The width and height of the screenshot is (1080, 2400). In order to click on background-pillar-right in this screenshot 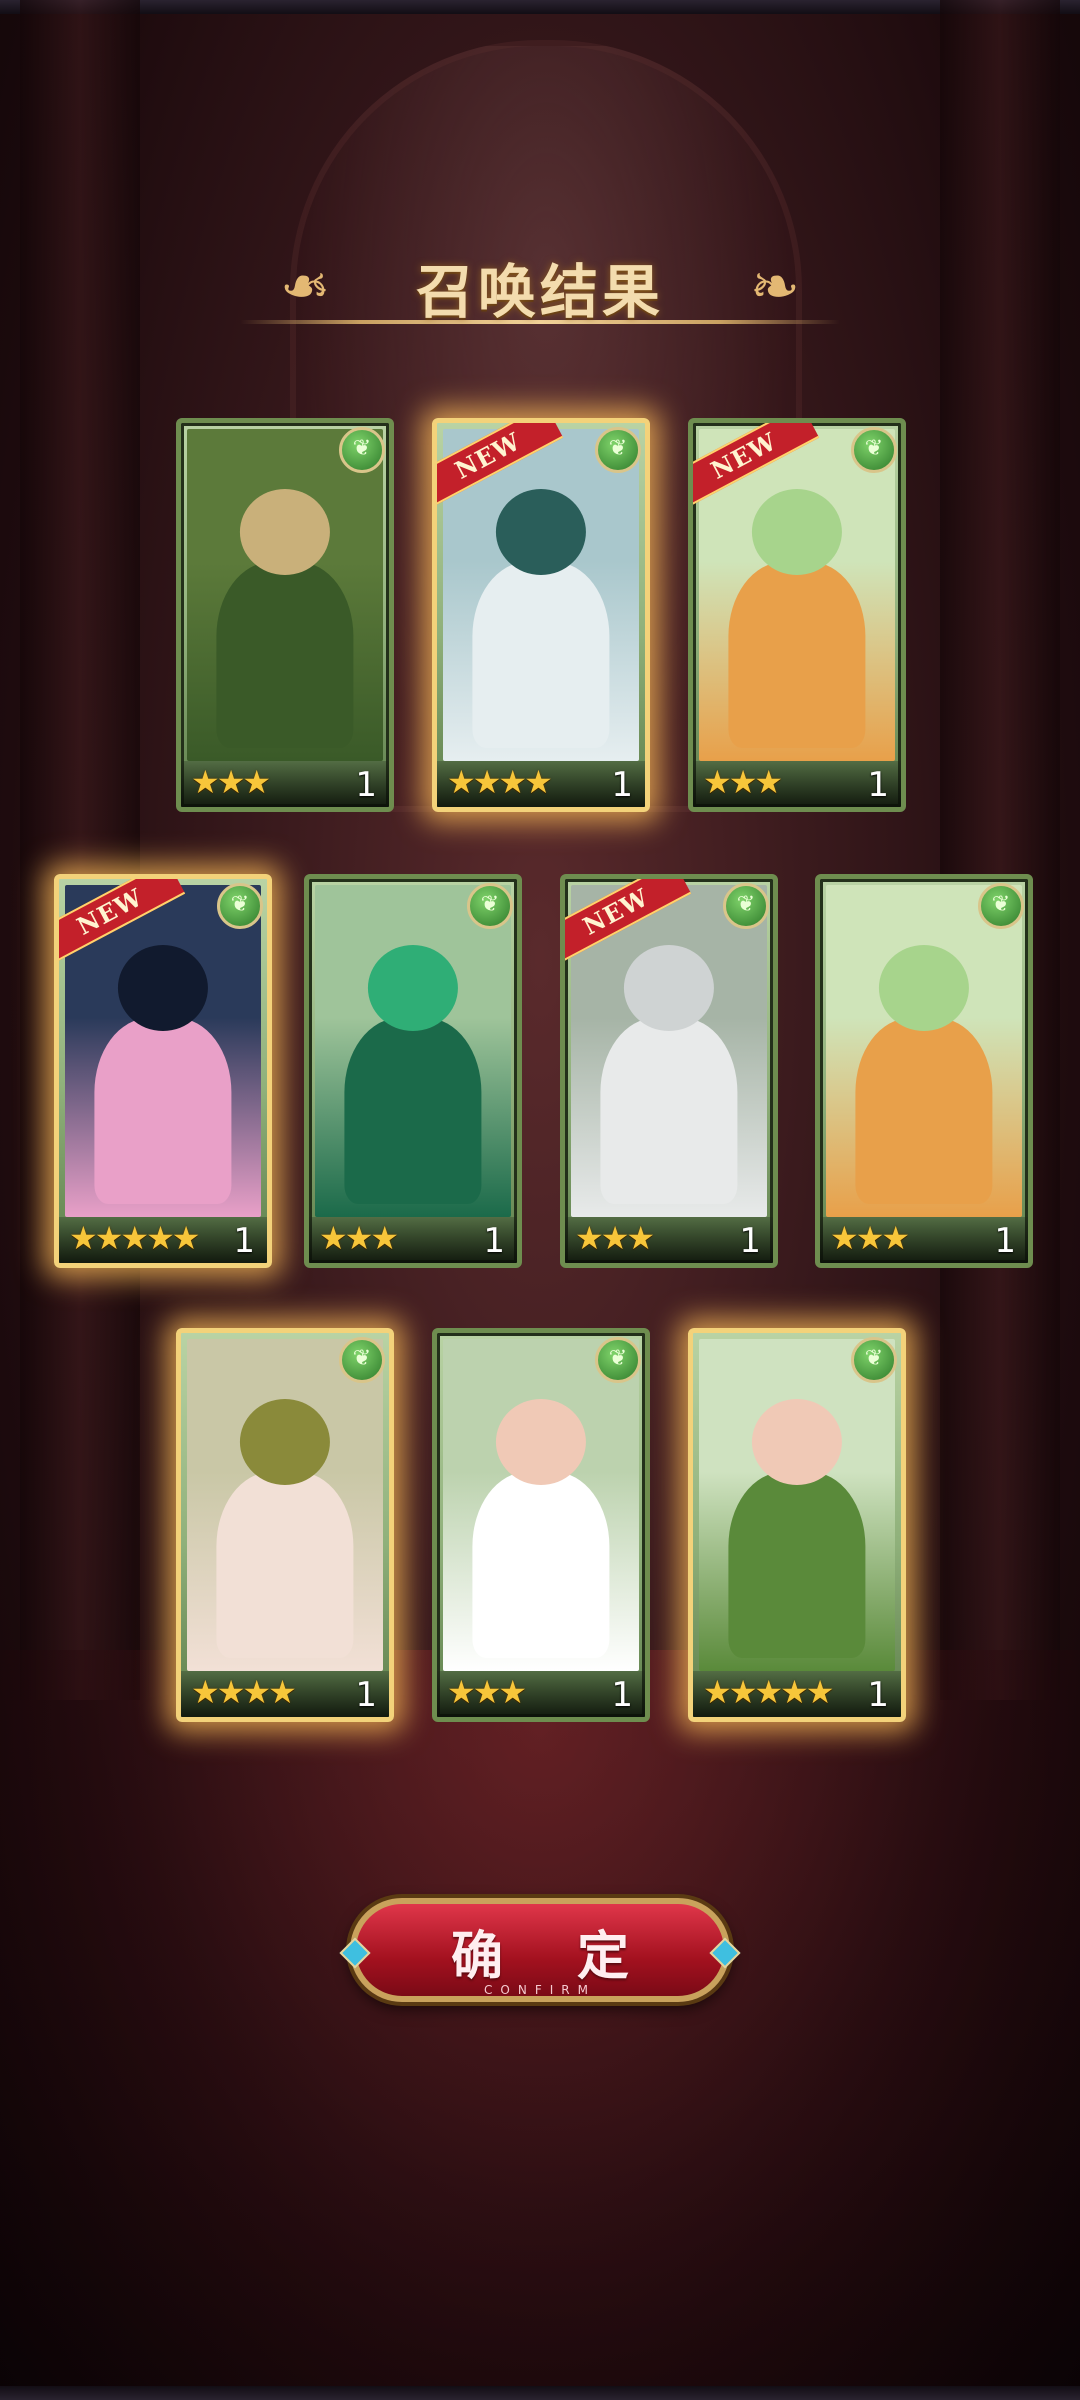, I will do `click(1000, 850)`.